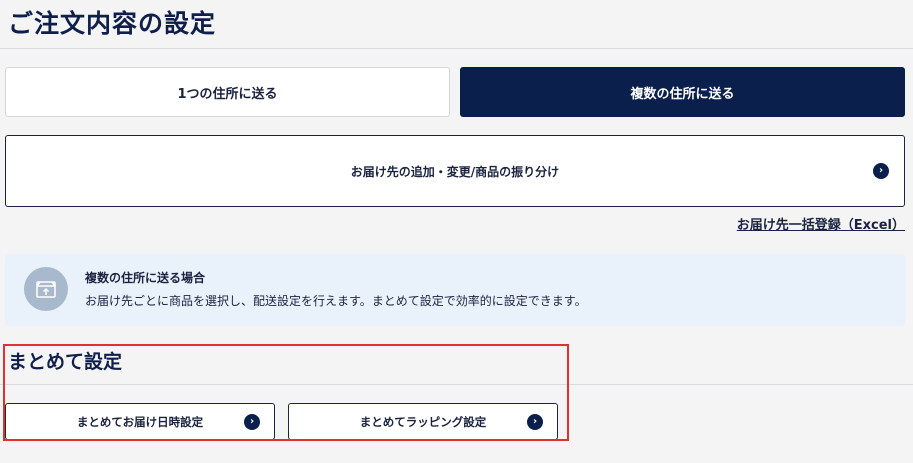 The height and width of the screenshot is (463, 913). Describe the element at coordinates (821, 223) in the screenshot. I see `excel-bulk-register-link: お届け先一括登録（Excel）` at that location.